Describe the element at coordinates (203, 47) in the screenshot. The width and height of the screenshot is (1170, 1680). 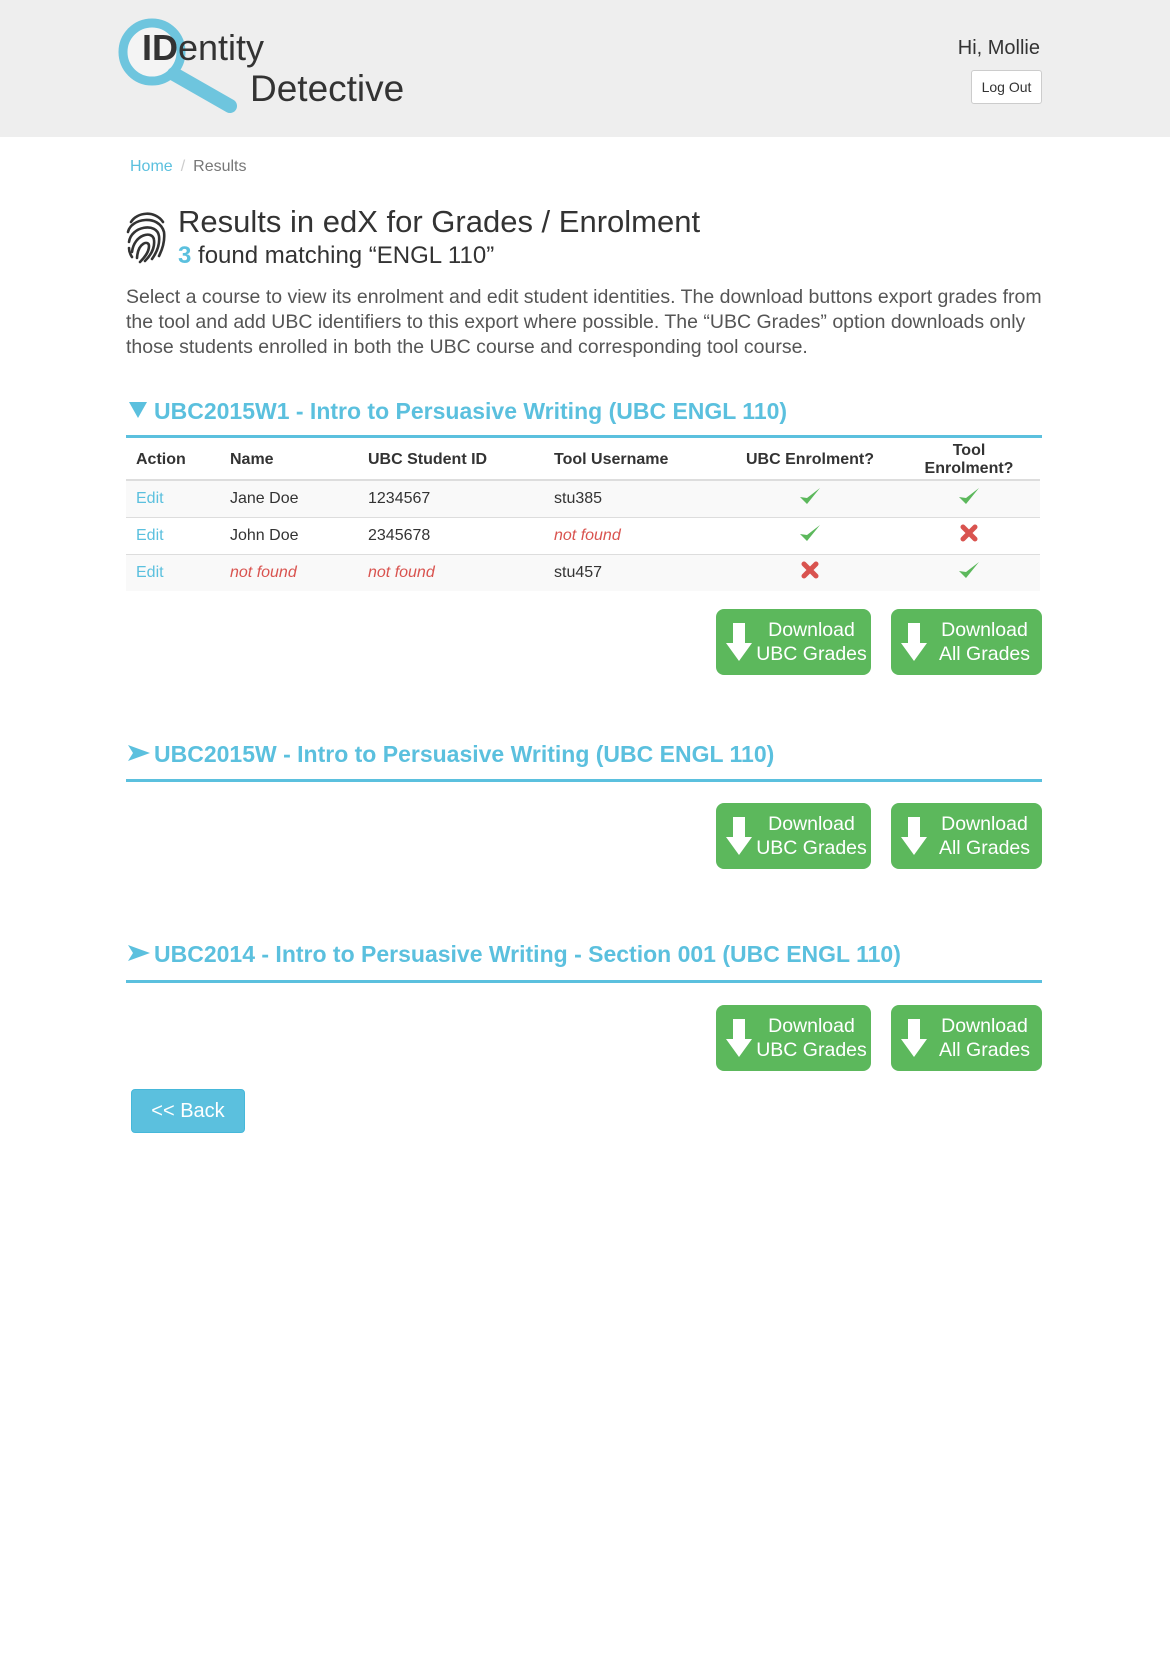
I see `logo-text-line1: IDentity` at that location.